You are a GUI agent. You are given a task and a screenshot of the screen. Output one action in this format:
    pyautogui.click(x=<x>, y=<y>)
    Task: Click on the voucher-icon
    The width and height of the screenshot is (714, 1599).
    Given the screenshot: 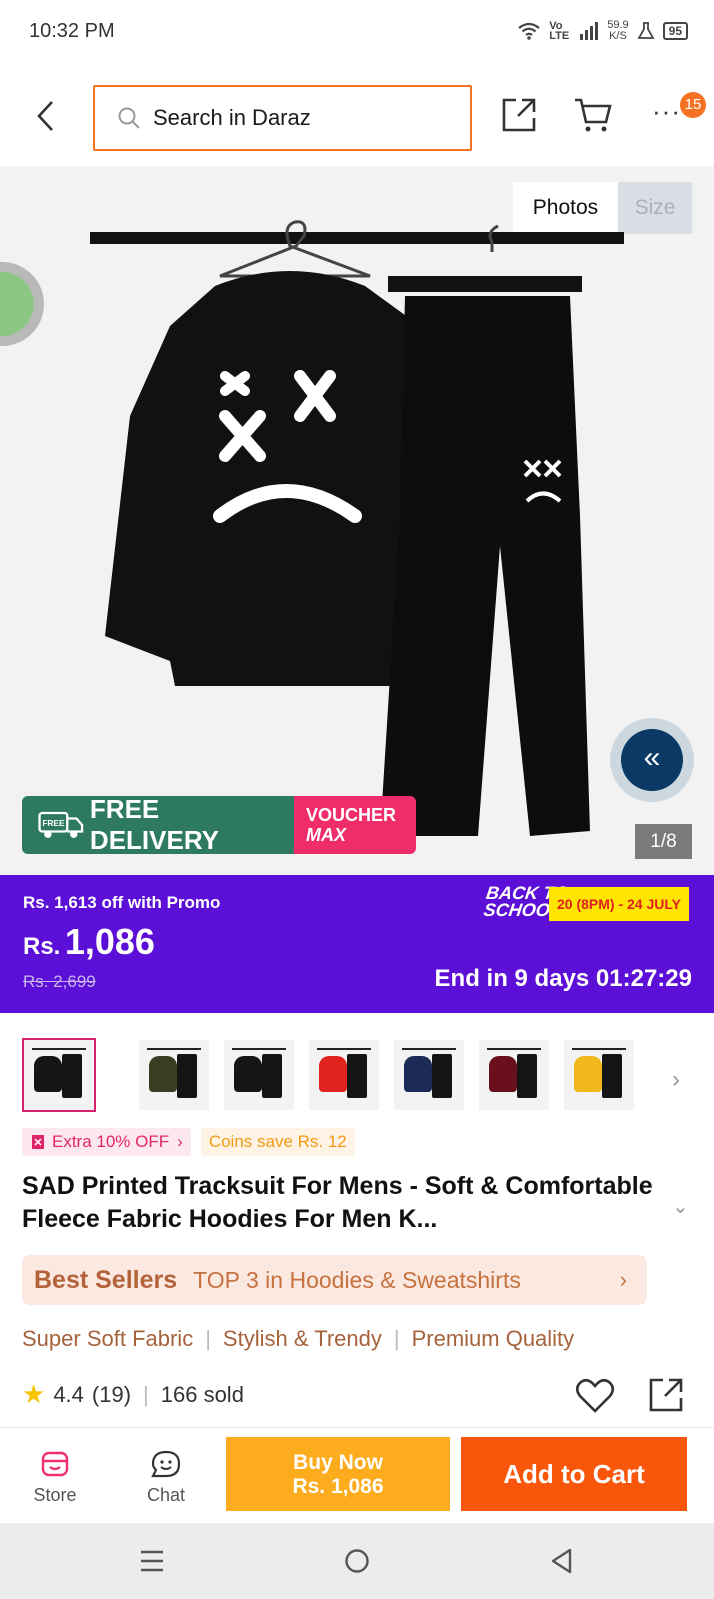 What is the action you would take?
    pyautogui.click(x=38, y=1142)
    